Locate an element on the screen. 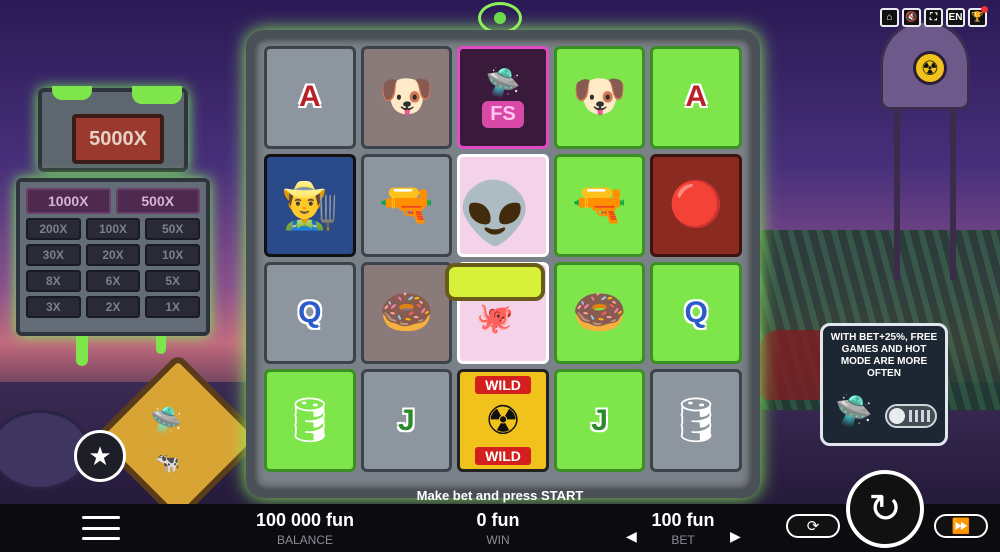 The height and width of the screenshot is (552, 1000). jackpot-cell: 10X is located at coordinates (173, 255).